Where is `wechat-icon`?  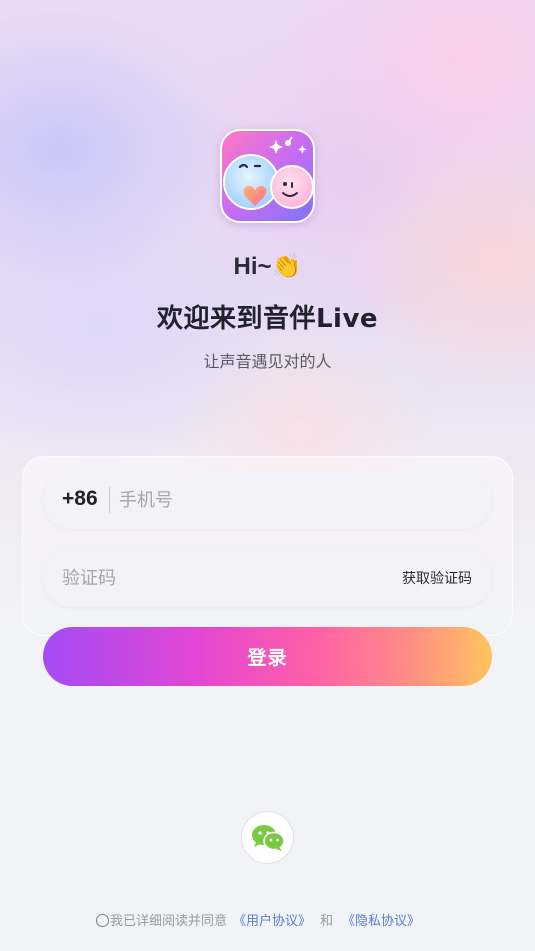
wechat-icon is located at coordinates (268, 838).